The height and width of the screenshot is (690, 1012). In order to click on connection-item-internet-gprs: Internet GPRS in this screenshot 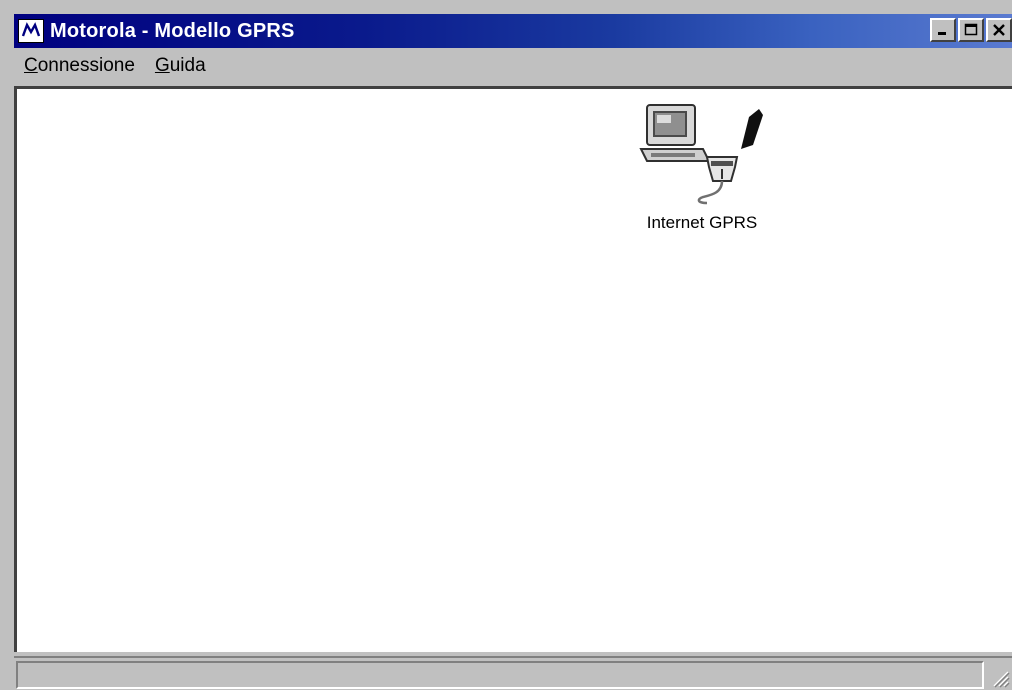, I will do `click(702, 165)`.